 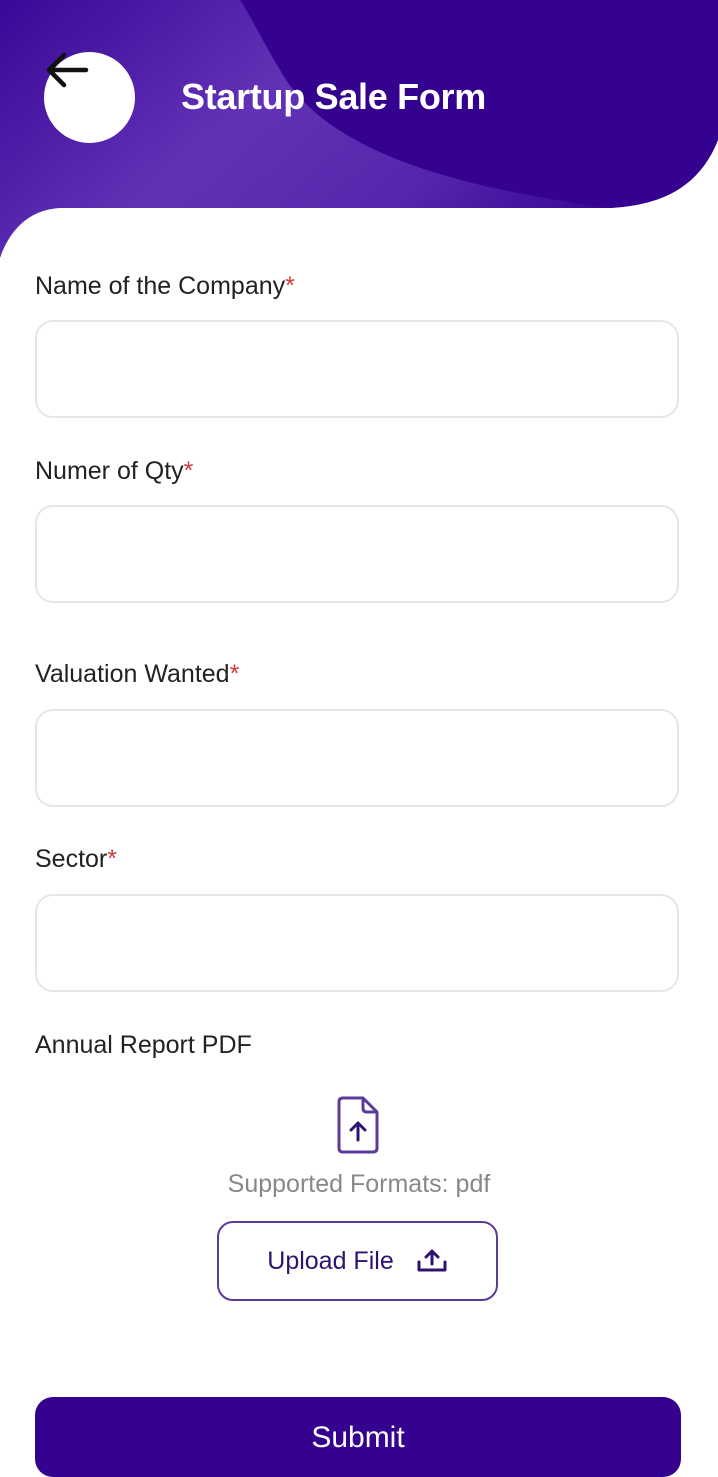 What do you see at coordinates (357, 943) in the screenshot?
I see `sector-input` at bounding box center [357, 943].